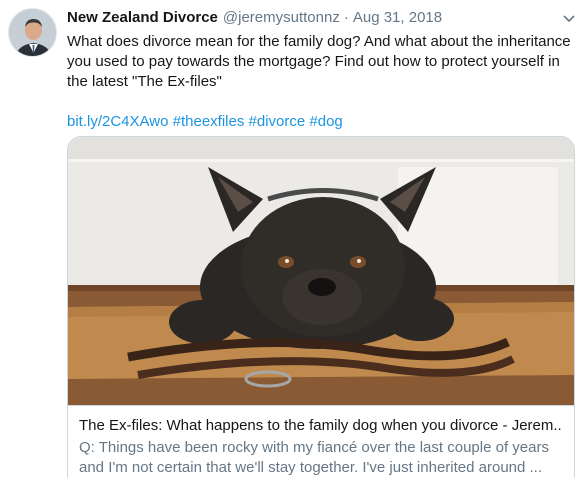 This screenshot has width=585, height=478. What do you see at coordinates (277, 121) in the screenshot?
I see `hashtag-link: #divorce` at bounding box center [277, 121].